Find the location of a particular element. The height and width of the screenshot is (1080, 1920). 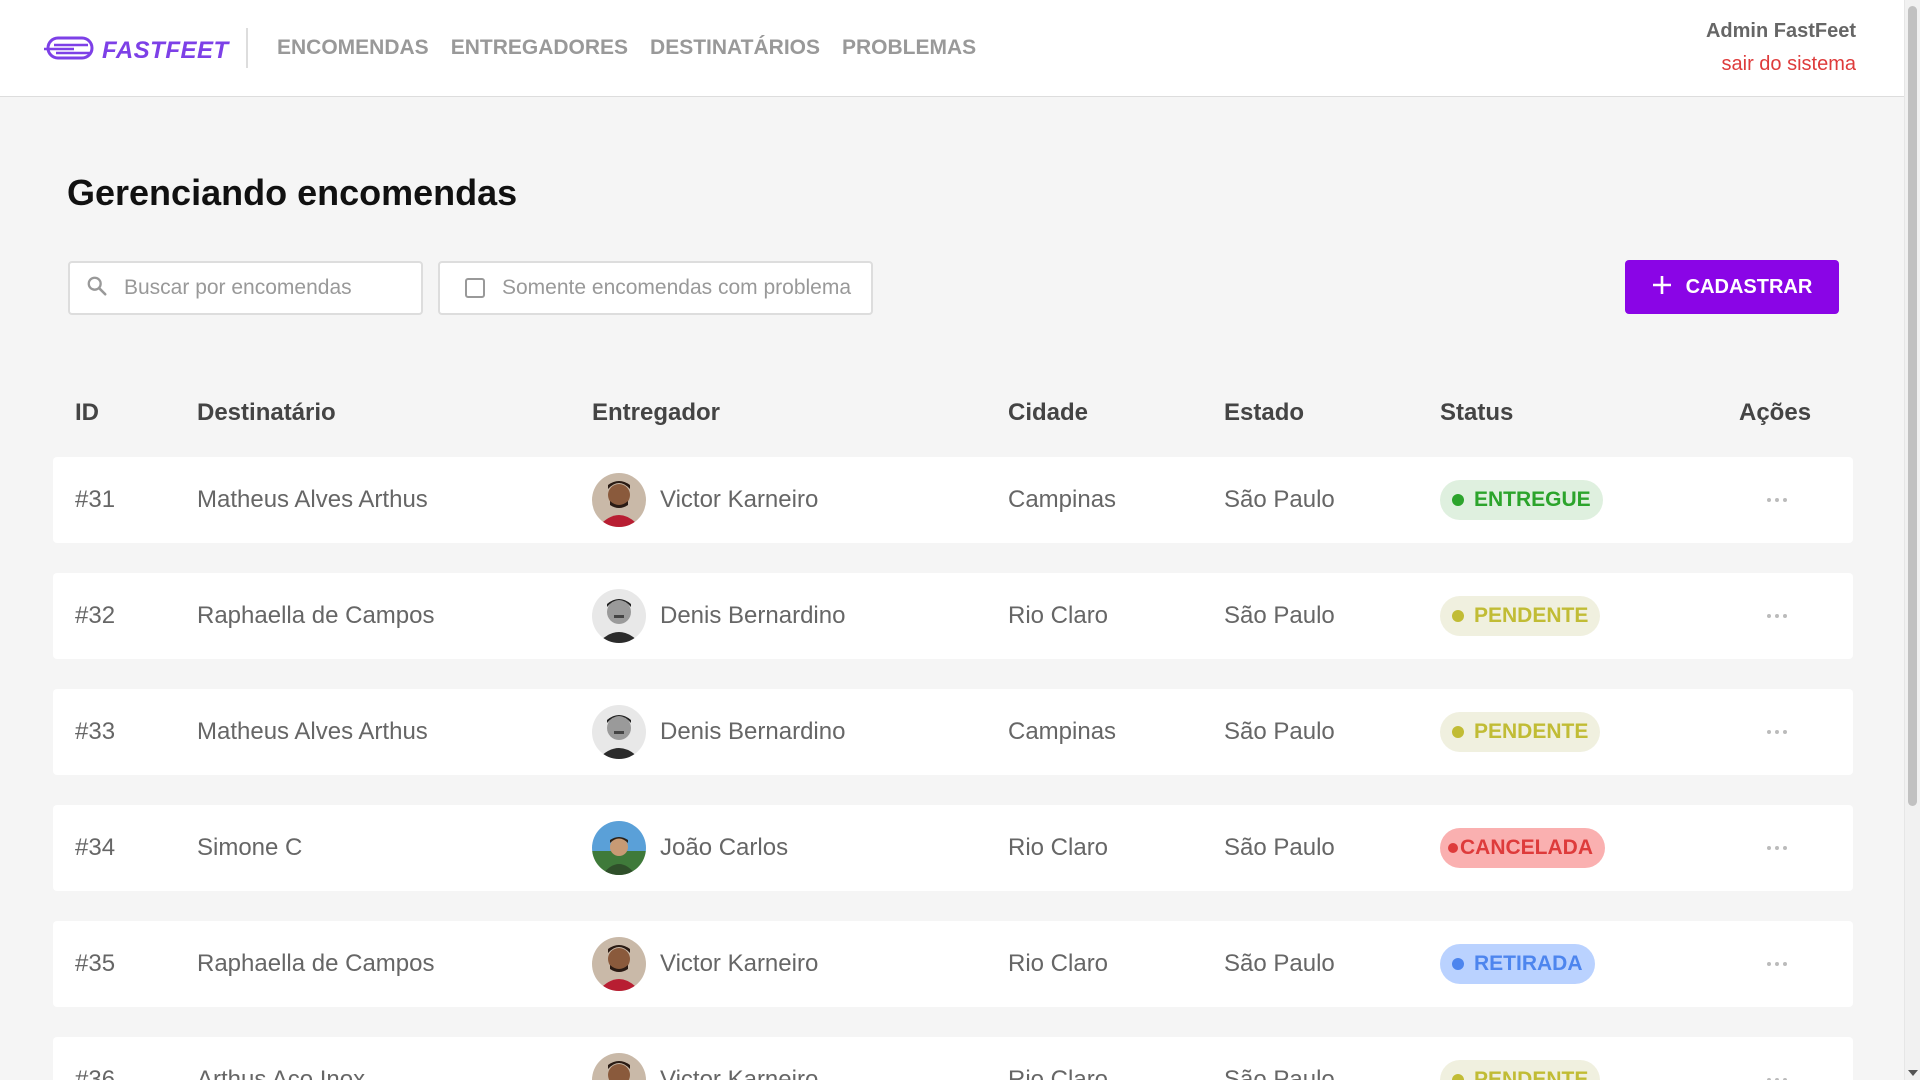

search-box is located at coordinates (245, 288).